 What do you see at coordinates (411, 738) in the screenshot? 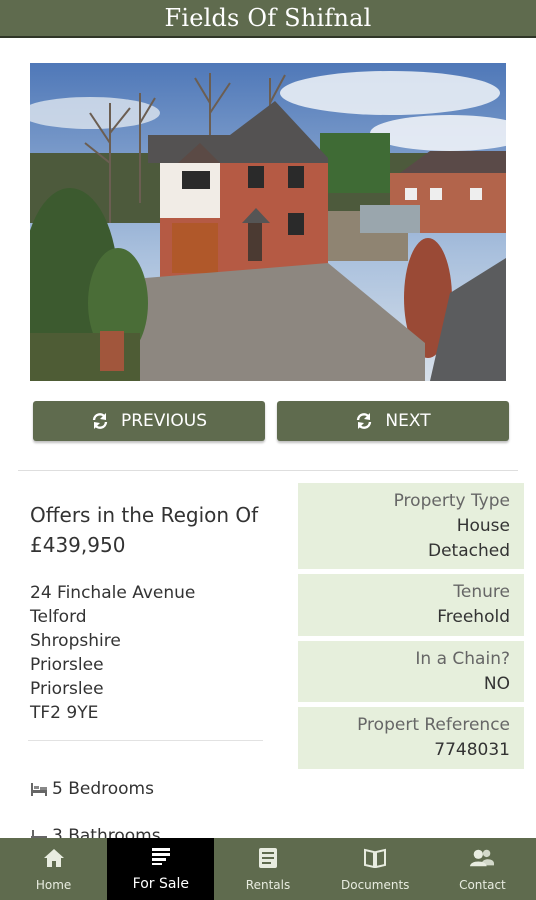
I see `info-card-reference: Propert Reference 7748031` at bounding box center [411, 738].